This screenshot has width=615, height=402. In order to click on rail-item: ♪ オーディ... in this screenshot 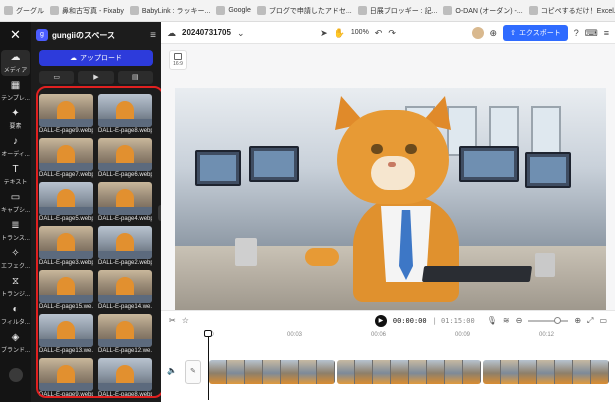, I will do `click(15, 147)`.